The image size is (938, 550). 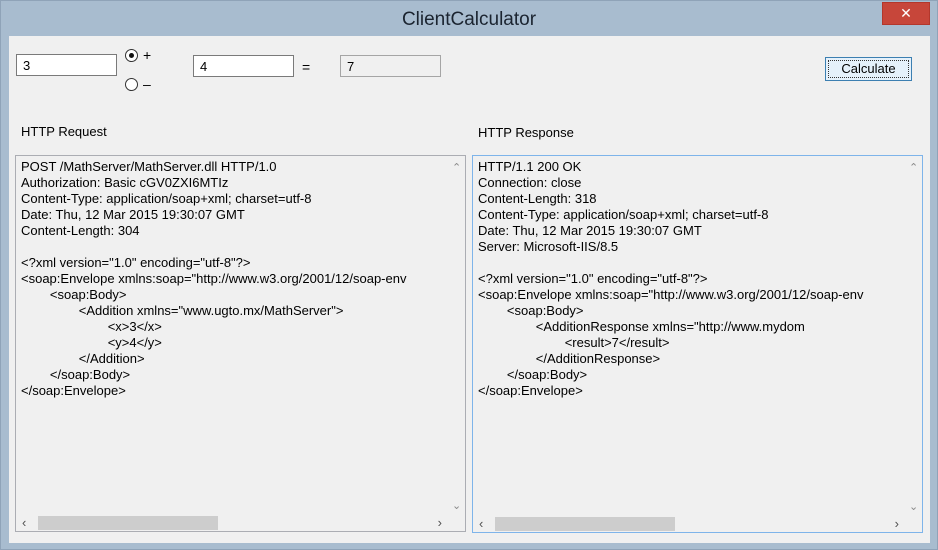 I want to click on equals-sign: =, so click(x=306, y=67).